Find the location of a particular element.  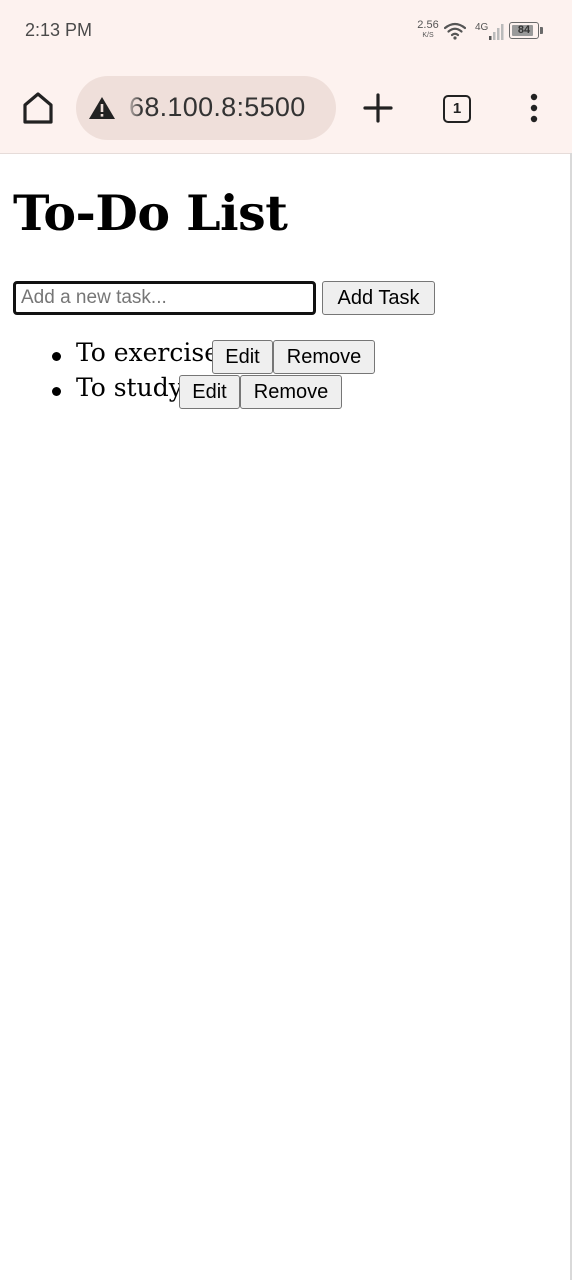

browser-chrome: 2:13 PM 2.56 K/S 4G 84 68.100.8:5500 1 is located at coordinates (286, 77).